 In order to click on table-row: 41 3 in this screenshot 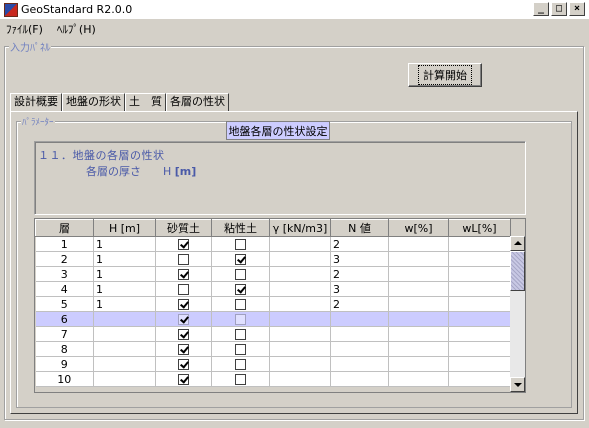, I will do `click(273, 289)`.